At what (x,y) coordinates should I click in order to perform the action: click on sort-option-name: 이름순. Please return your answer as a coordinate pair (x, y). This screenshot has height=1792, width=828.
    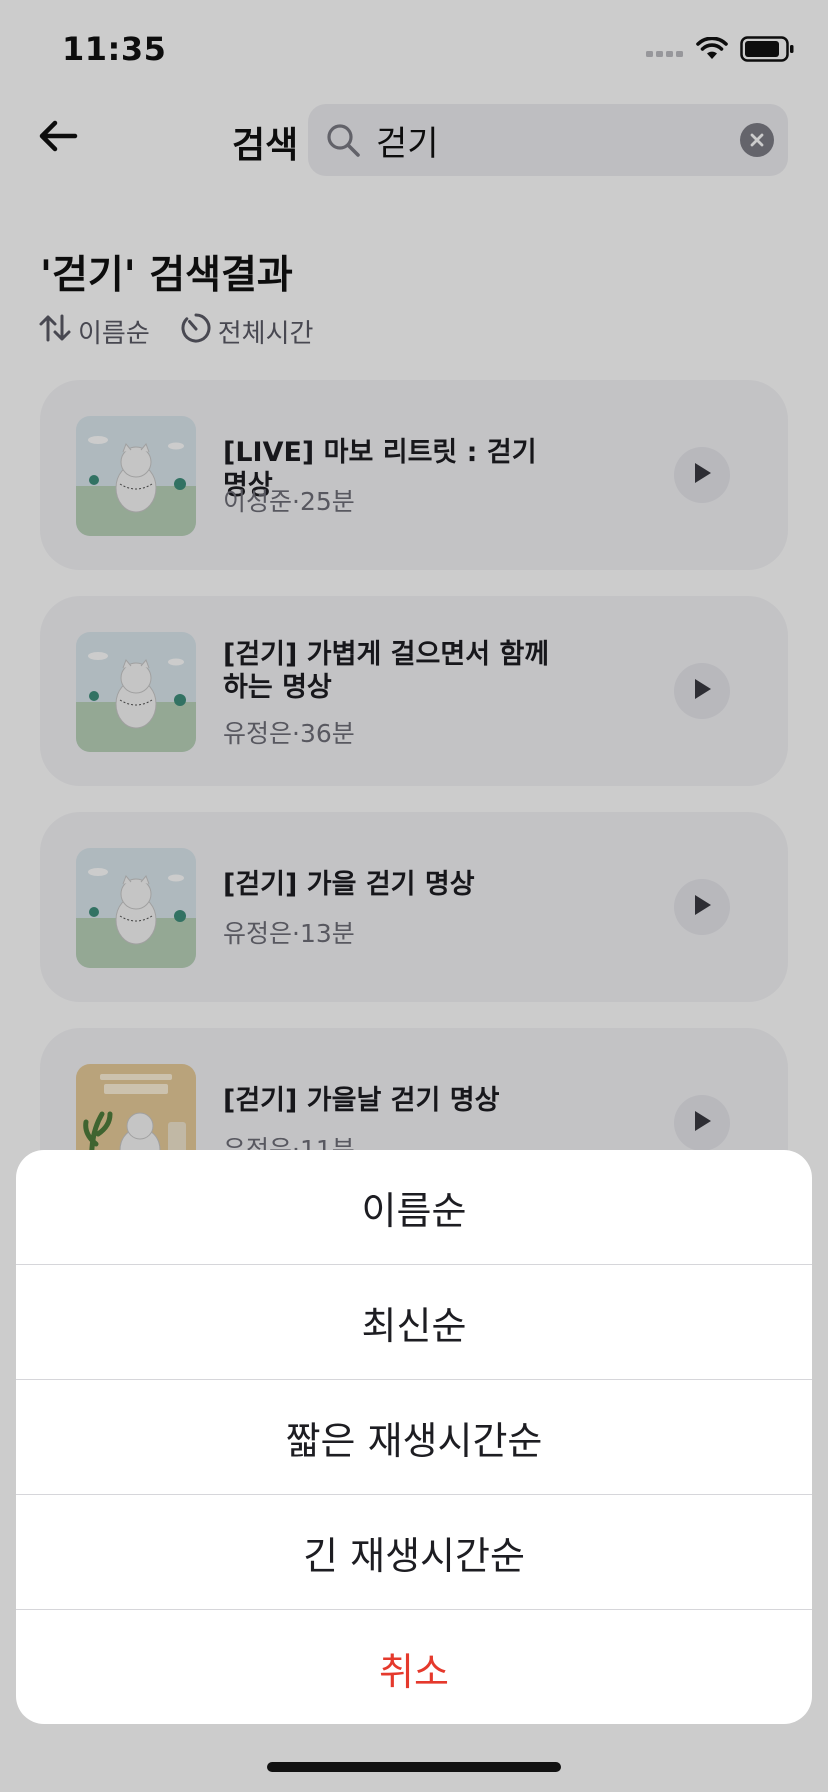
    Looking at the image, I should click on (414, 1207).